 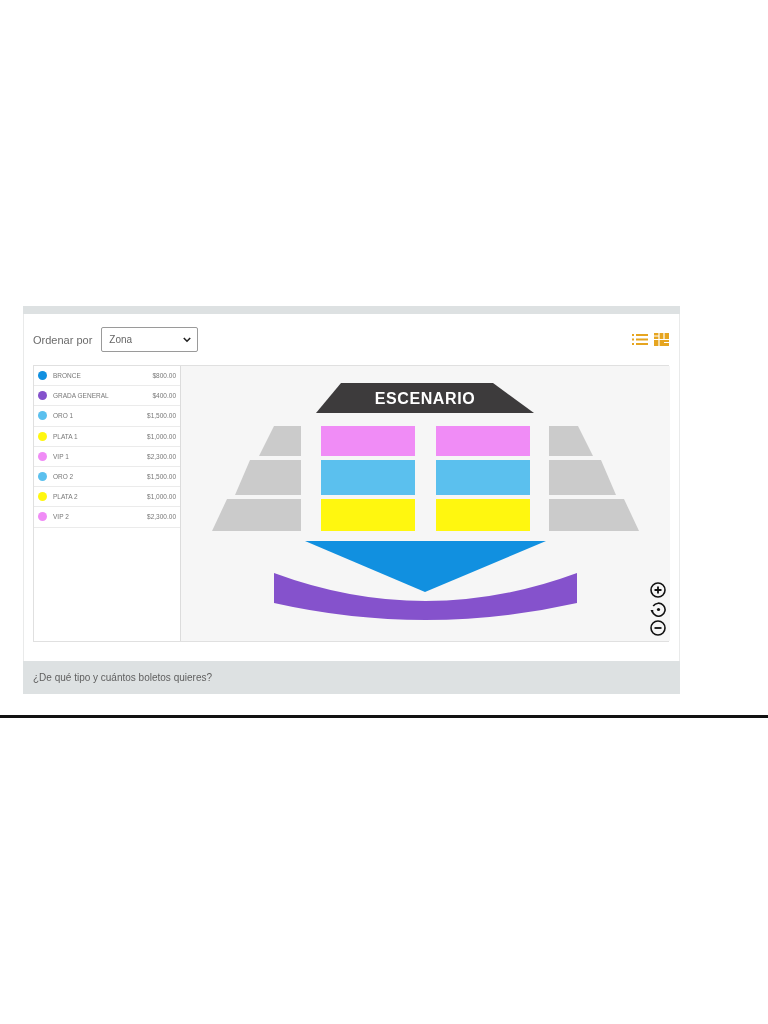 What do you see at coordinates (658, 609) in the screenshot?
I see `reset-icon` at bounding box center [658, 609].